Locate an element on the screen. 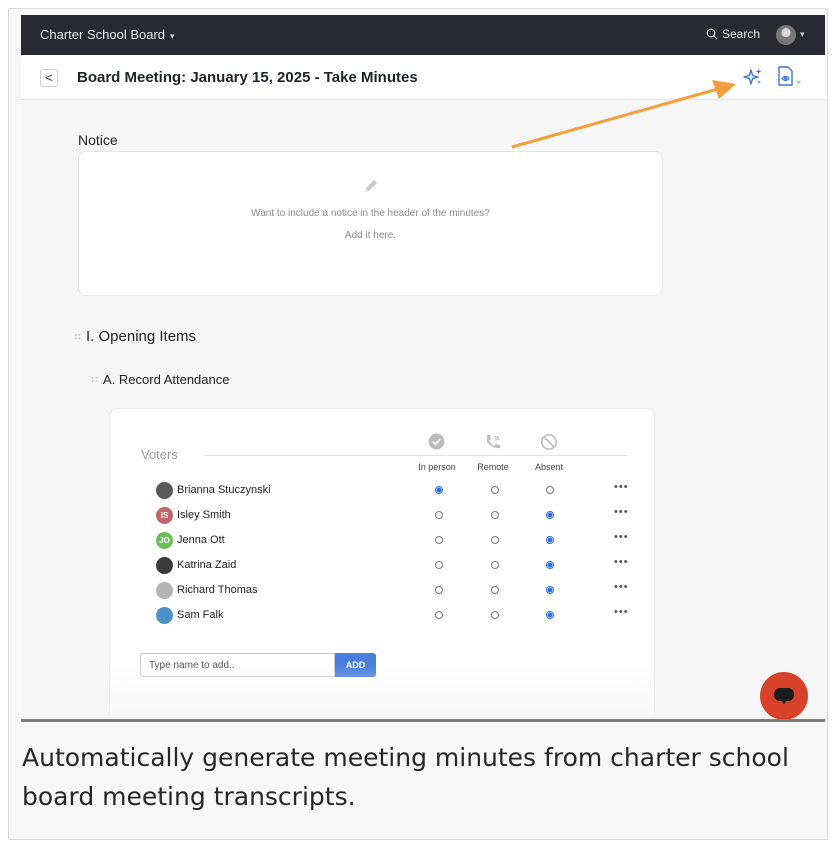  chat-support-button is located at coordinates (784, 696).